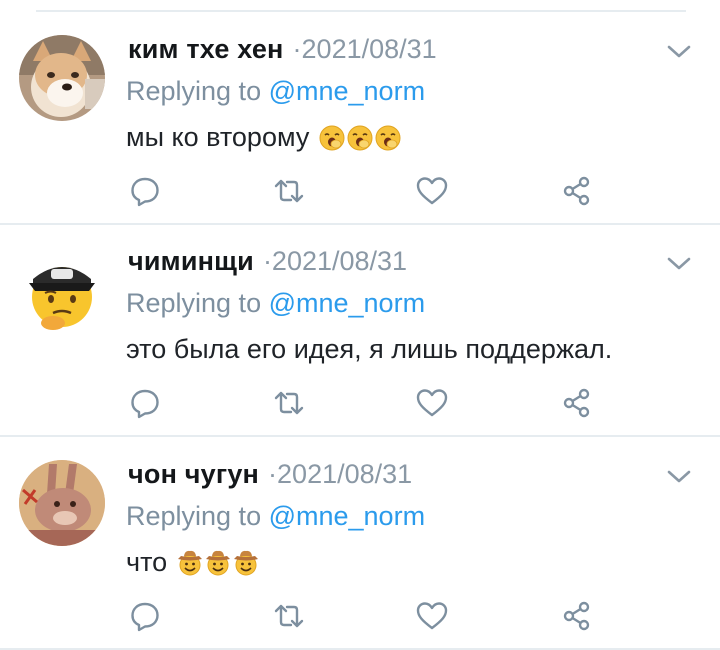 The height and width of the screenshot is (650, 720). I want to click on tweet-text-content: это была его идея, я лишь поддержал., so click(369, 349).